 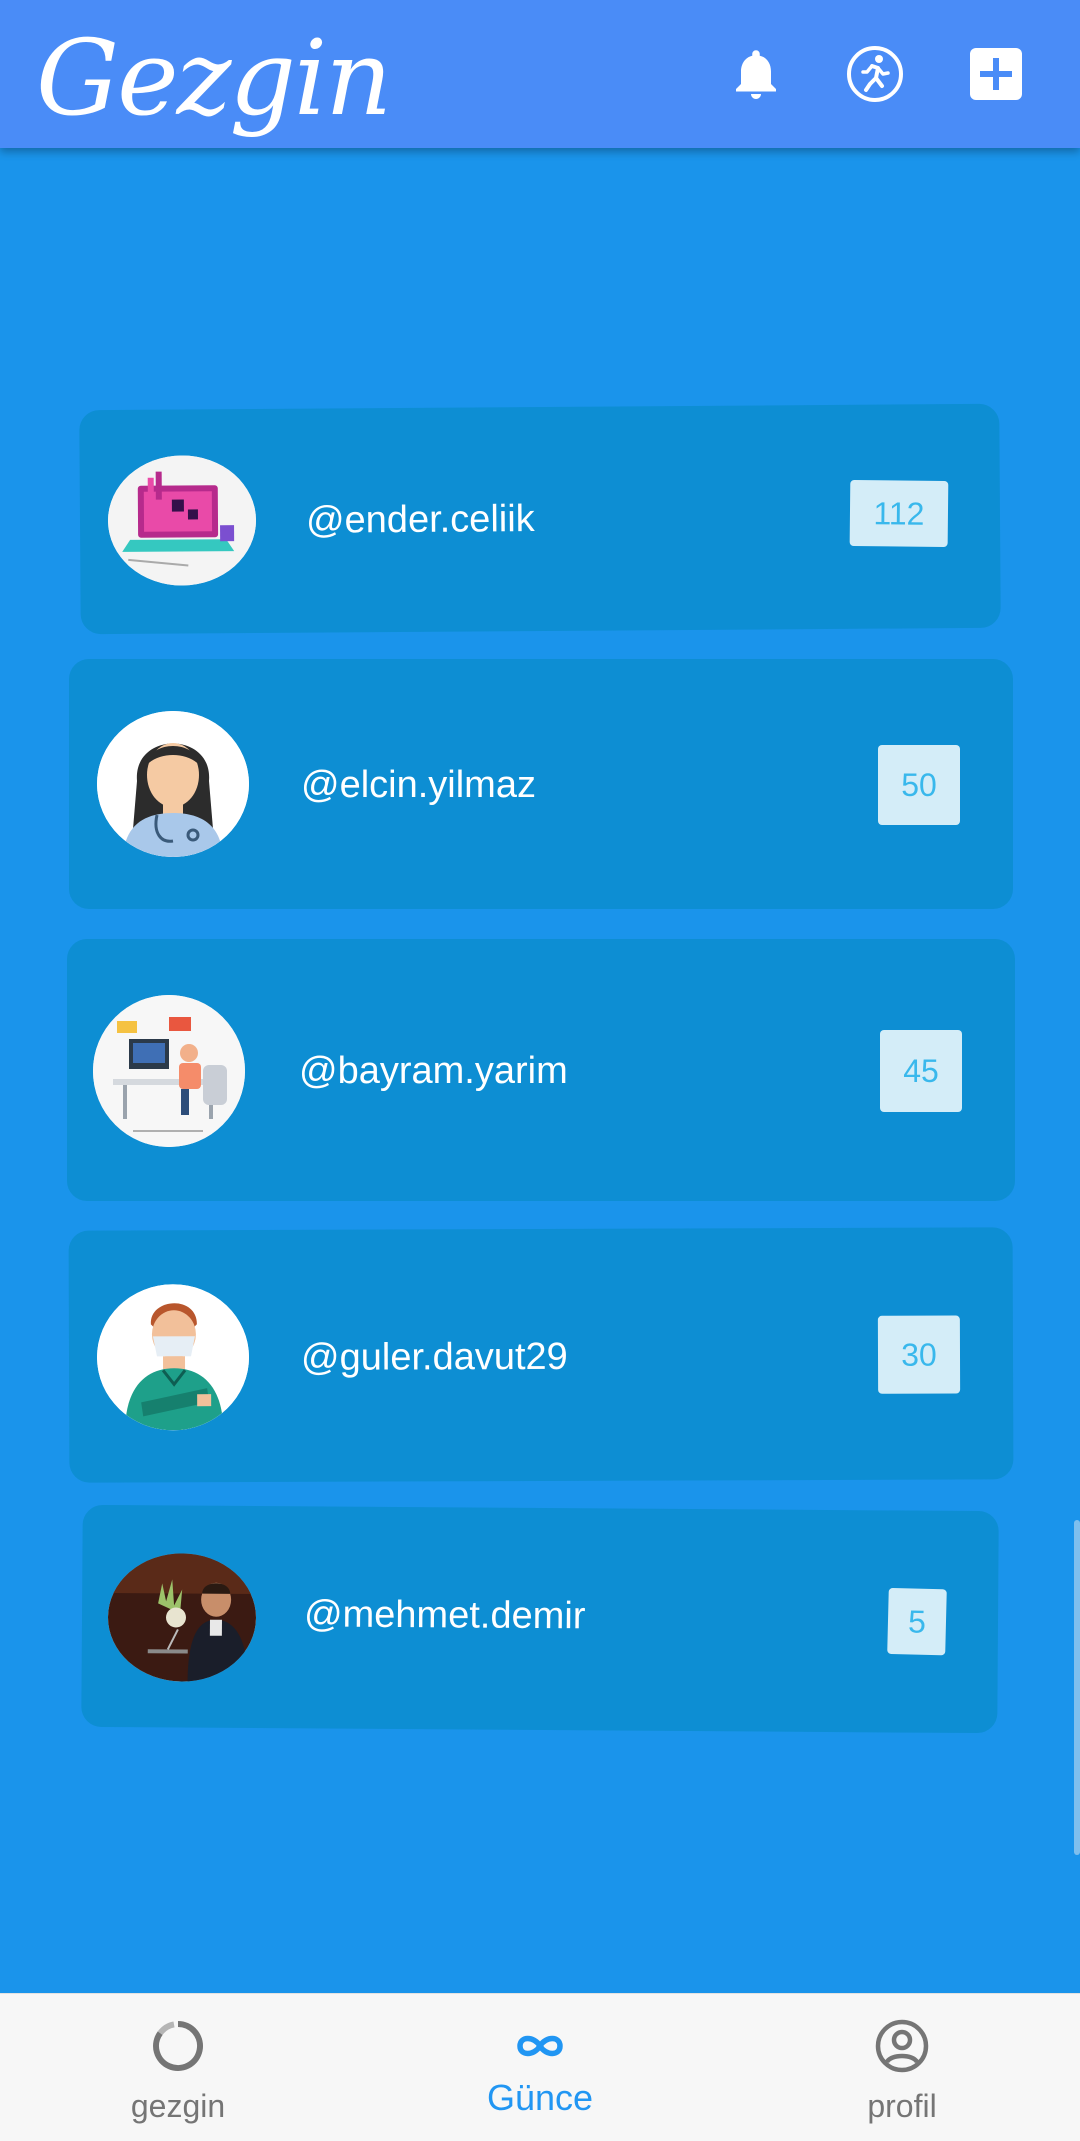 I want to click on nav-item-gezgin: gezgin, so click(x=178, y=2067).